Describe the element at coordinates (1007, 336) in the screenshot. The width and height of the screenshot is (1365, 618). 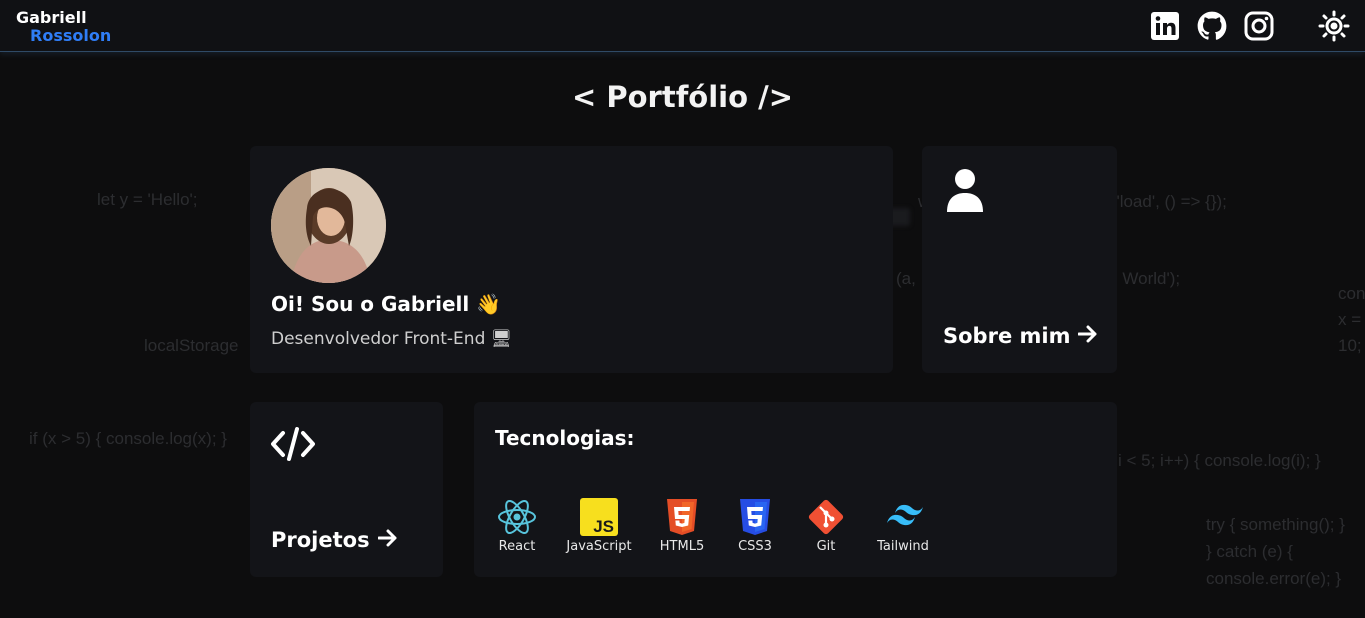
I see `about-label: Sobre mim` at that location.